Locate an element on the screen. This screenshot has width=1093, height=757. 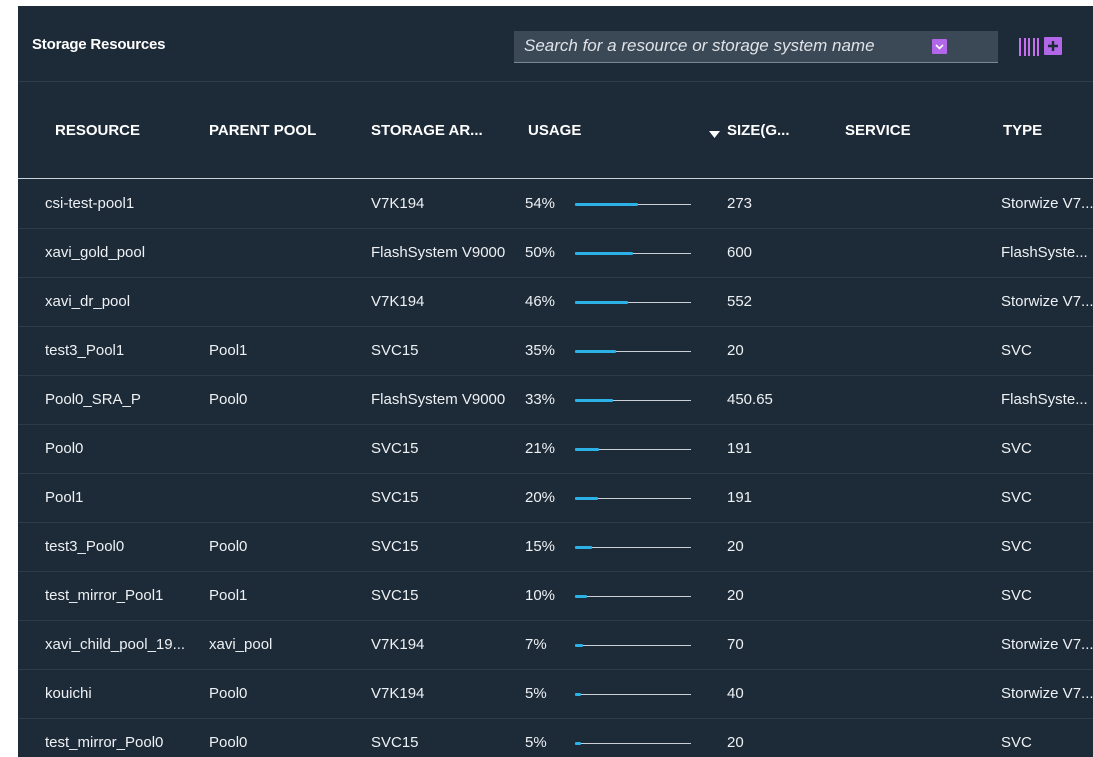
cell-usage-percent: 15% is located at coordinates (540, 546).